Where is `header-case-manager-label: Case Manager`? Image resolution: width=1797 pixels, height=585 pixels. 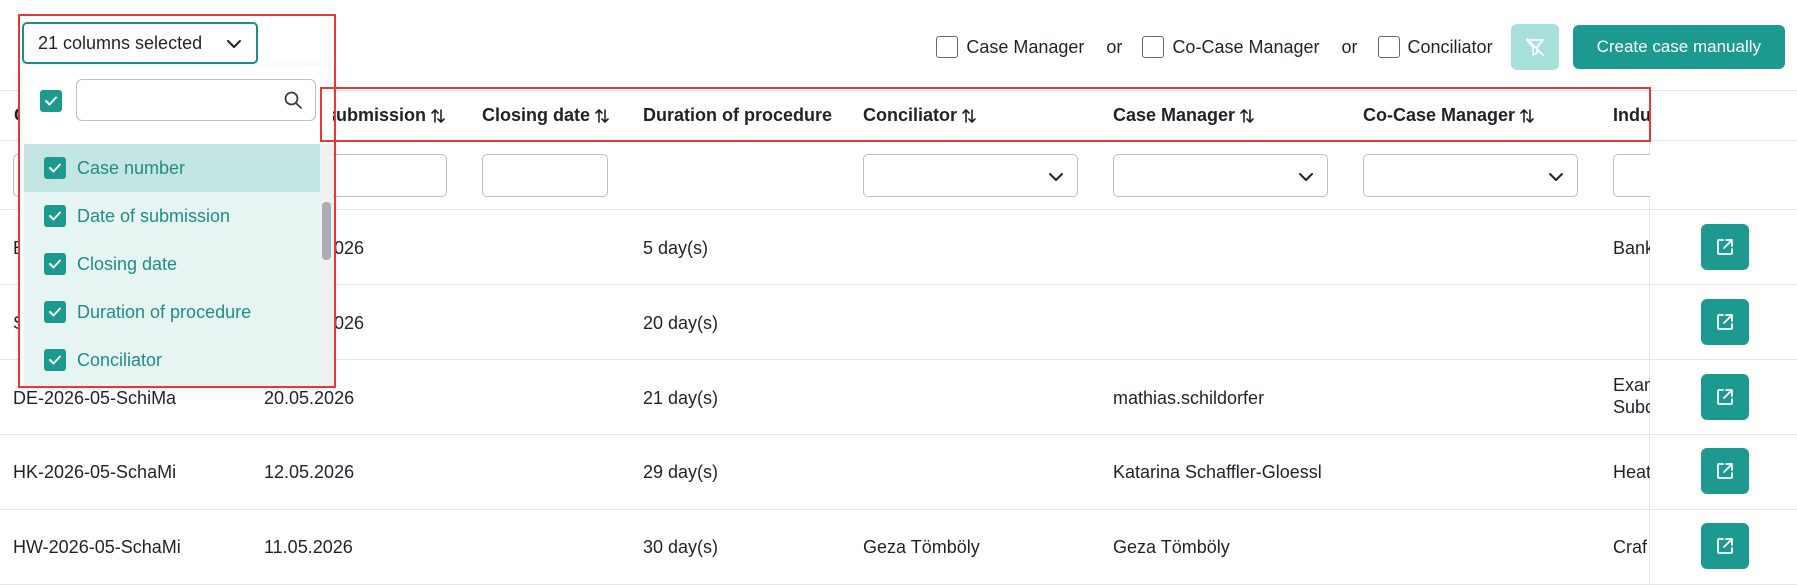
header-case-manager-label: Case Manager is located at coordinates (1174, 115).